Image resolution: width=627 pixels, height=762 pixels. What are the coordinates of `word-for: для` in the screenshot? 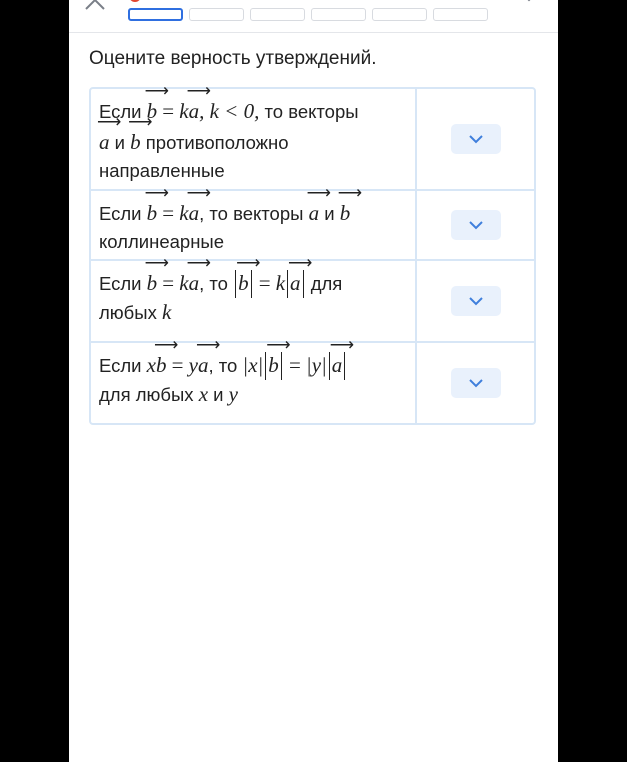 It's located at (326, 283).